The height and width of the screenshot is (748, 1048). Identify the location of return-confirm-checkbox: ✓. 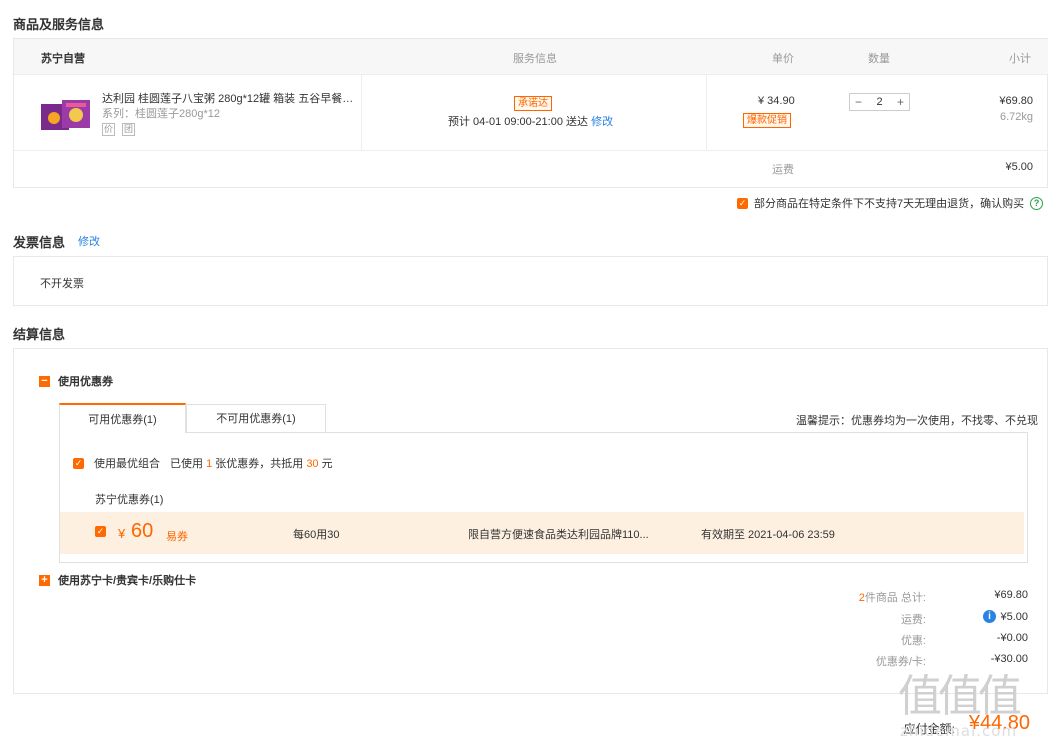
(742, 203).